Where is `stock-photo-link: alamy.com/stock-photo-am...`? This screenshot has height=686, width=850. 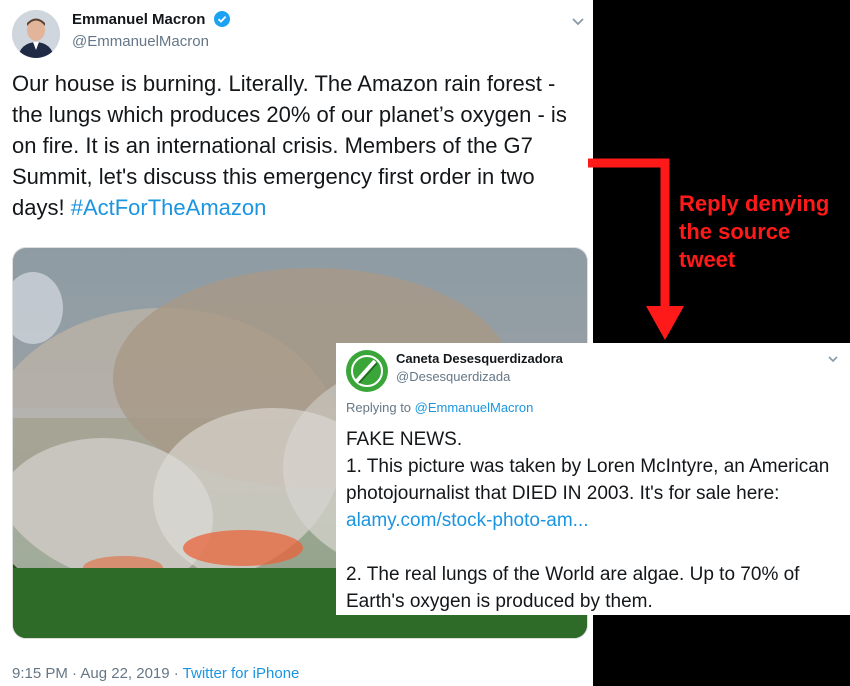 stock-photo-link: alamy.com/stock-photo-am... is located at coordinates (467, 520).